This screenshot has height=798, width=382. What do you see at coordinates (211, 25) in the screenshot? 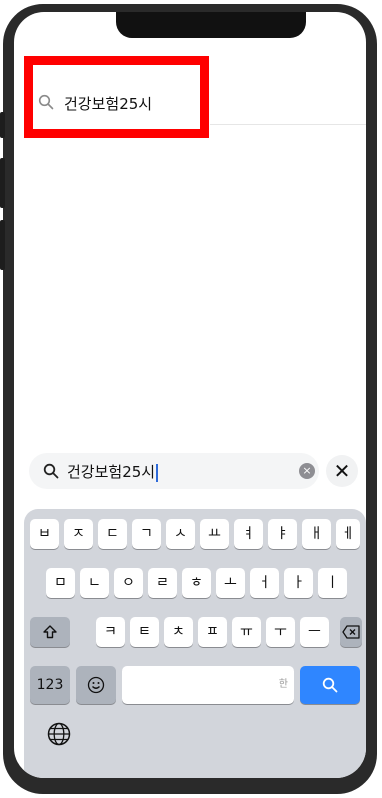
I see `notch` at bounding box center [211, 25].